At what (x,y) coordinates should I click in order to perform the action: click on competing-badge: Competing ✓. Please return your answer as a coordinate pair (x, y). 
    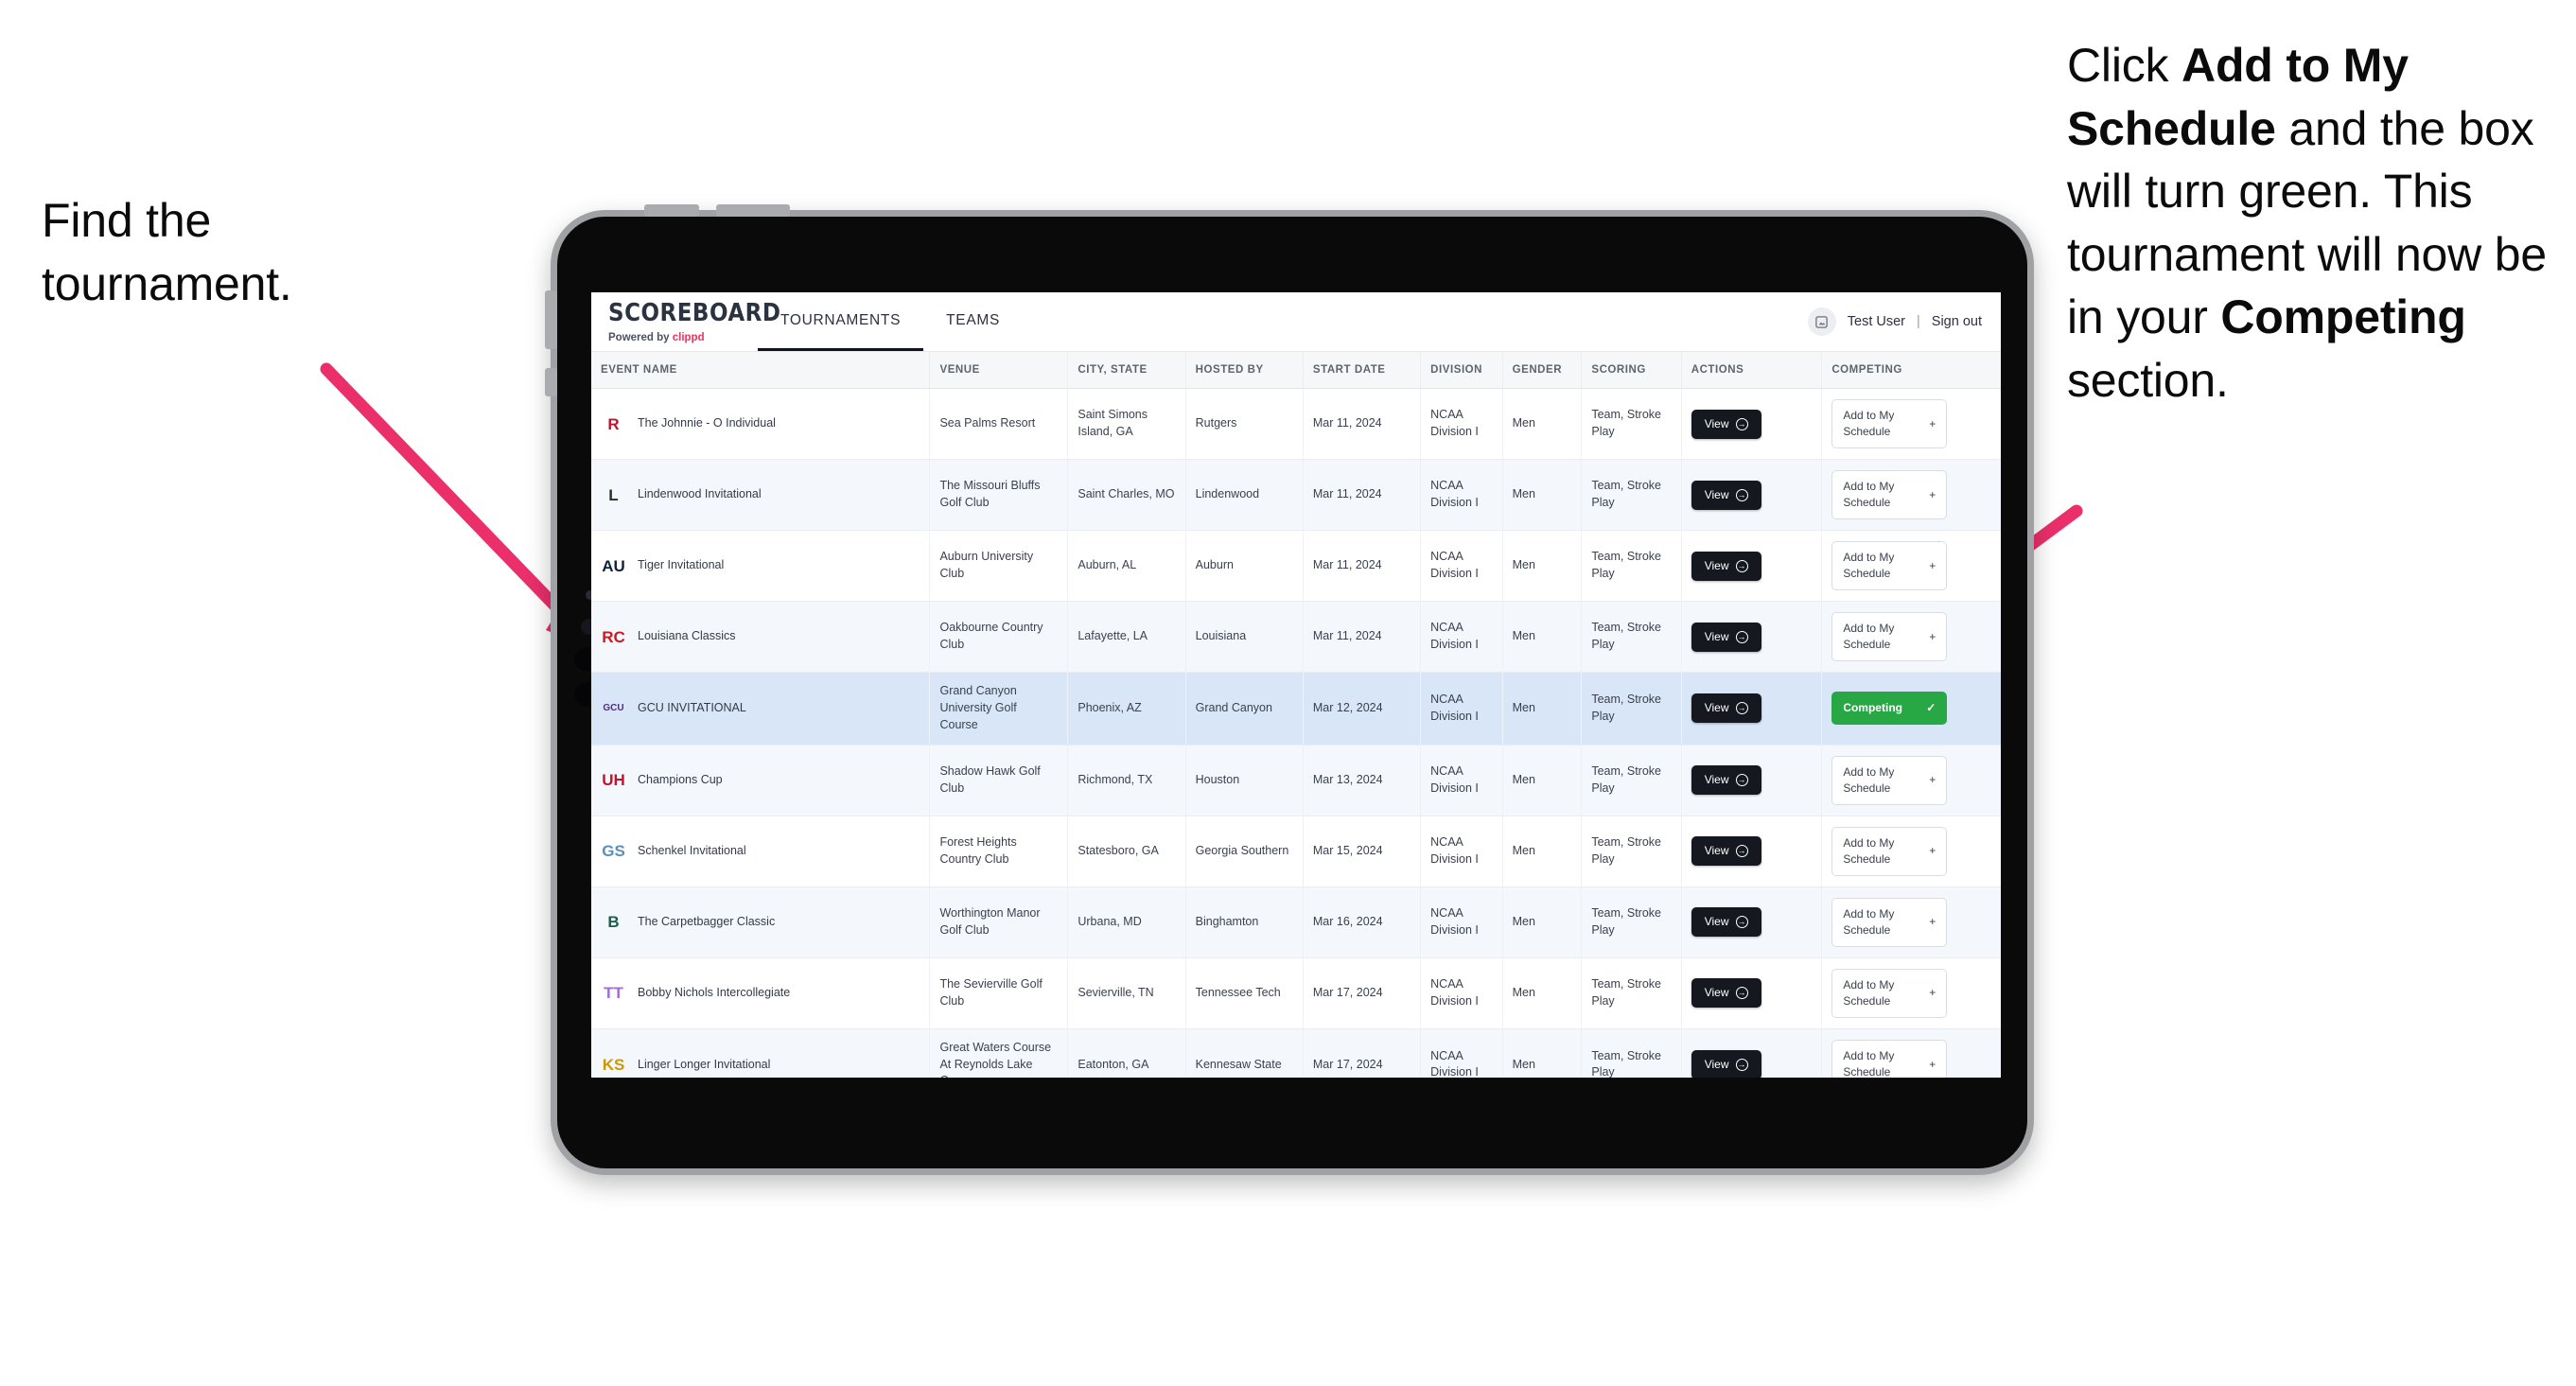
    Looking at the image, I should click on (1890, 709).